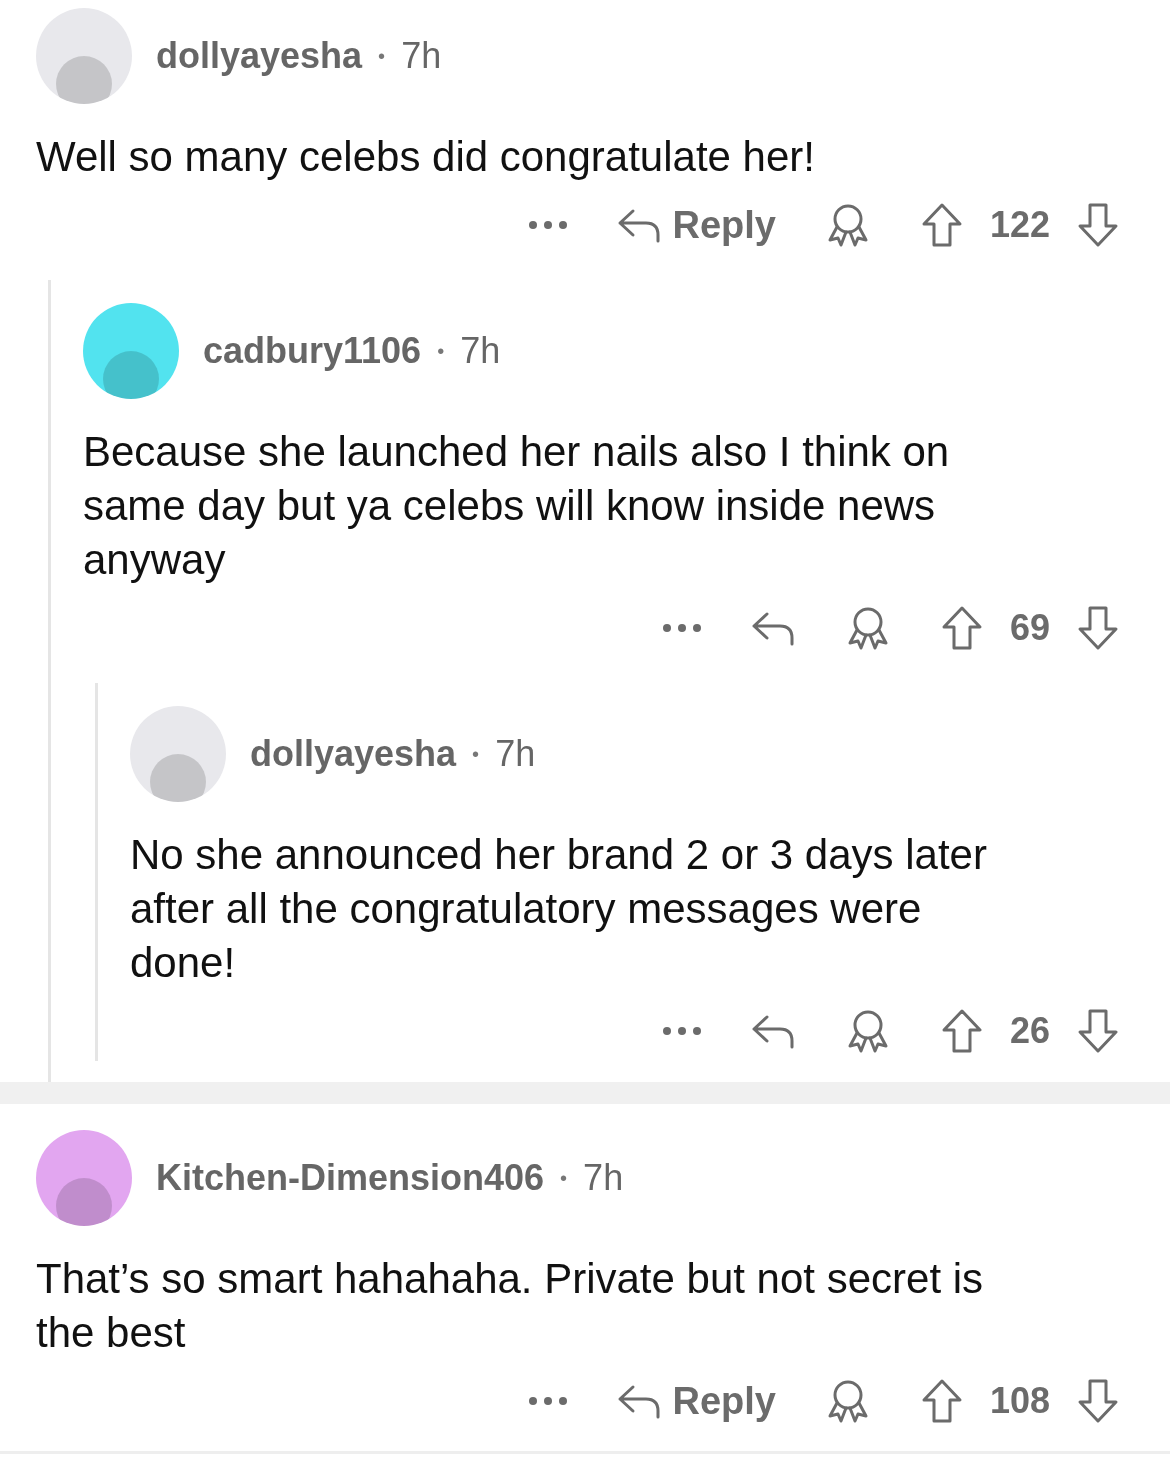 The height and width of the screenshot is (1458, 1170). What do you see at coordinates (350, 1178) in the screenshot?
I see `username: Kitchen-Dimension406` at bounding box center [350, 1178].